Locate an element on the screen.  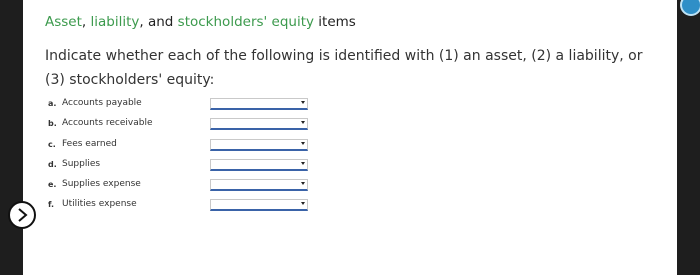
list-item: c. Fees earned is located at coordinates (348, 146).